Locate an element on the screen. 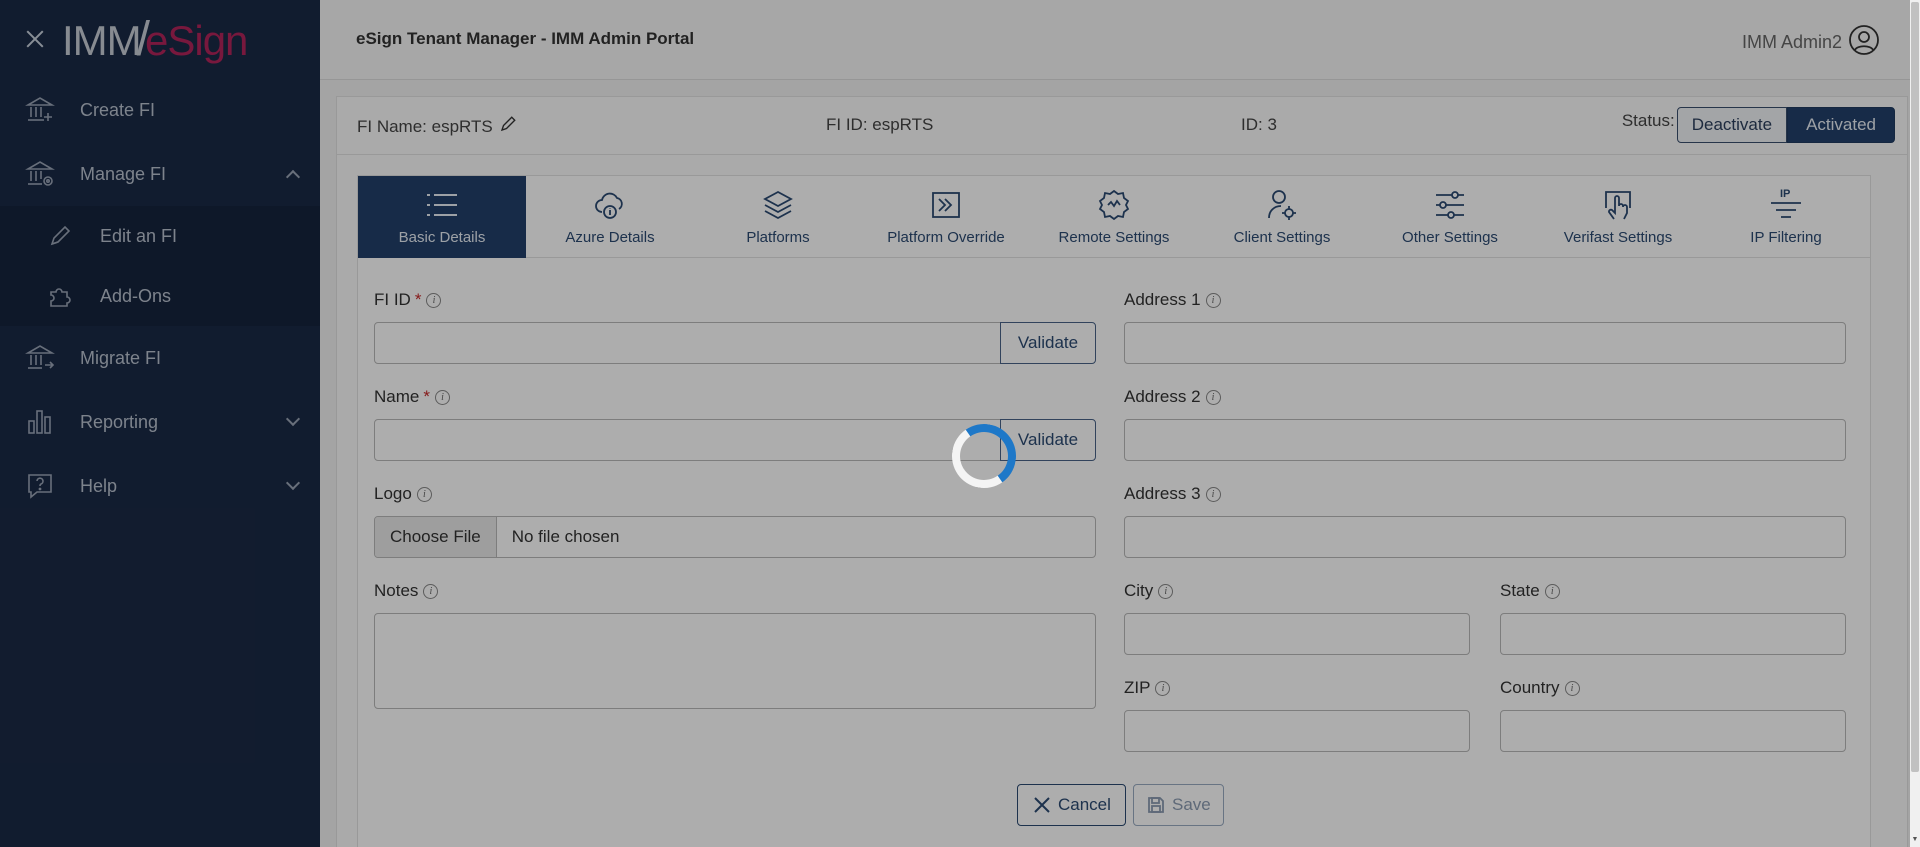 Image resolution: width=1920 pixels, height=847 pixels. scroll-down-arrow-icon: ▼ is located at coordinates (1915, 840).